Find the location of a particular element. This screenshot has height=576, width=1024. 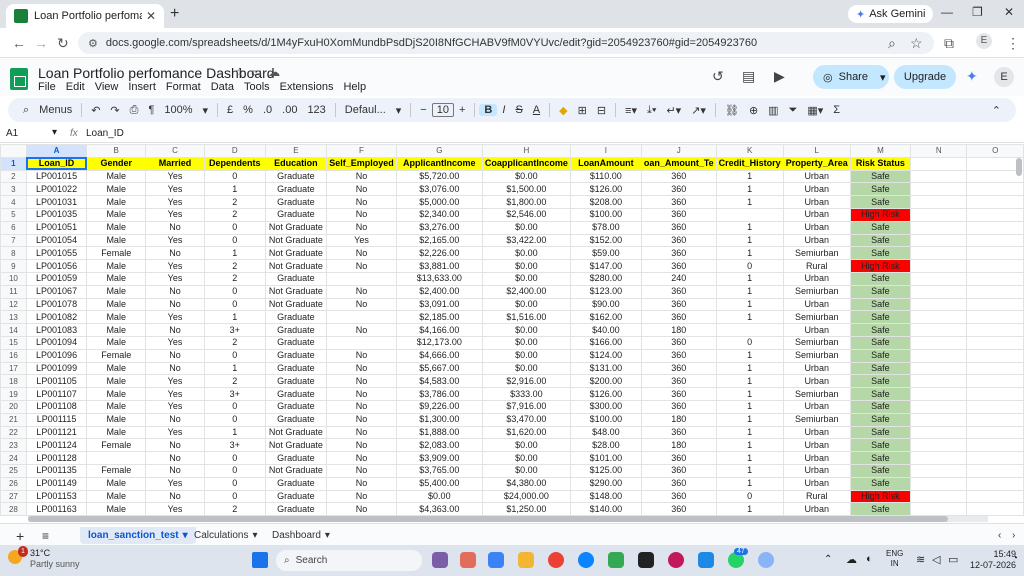

font-chevron-down-icon: ▾ is located at coordinates (399, 110).